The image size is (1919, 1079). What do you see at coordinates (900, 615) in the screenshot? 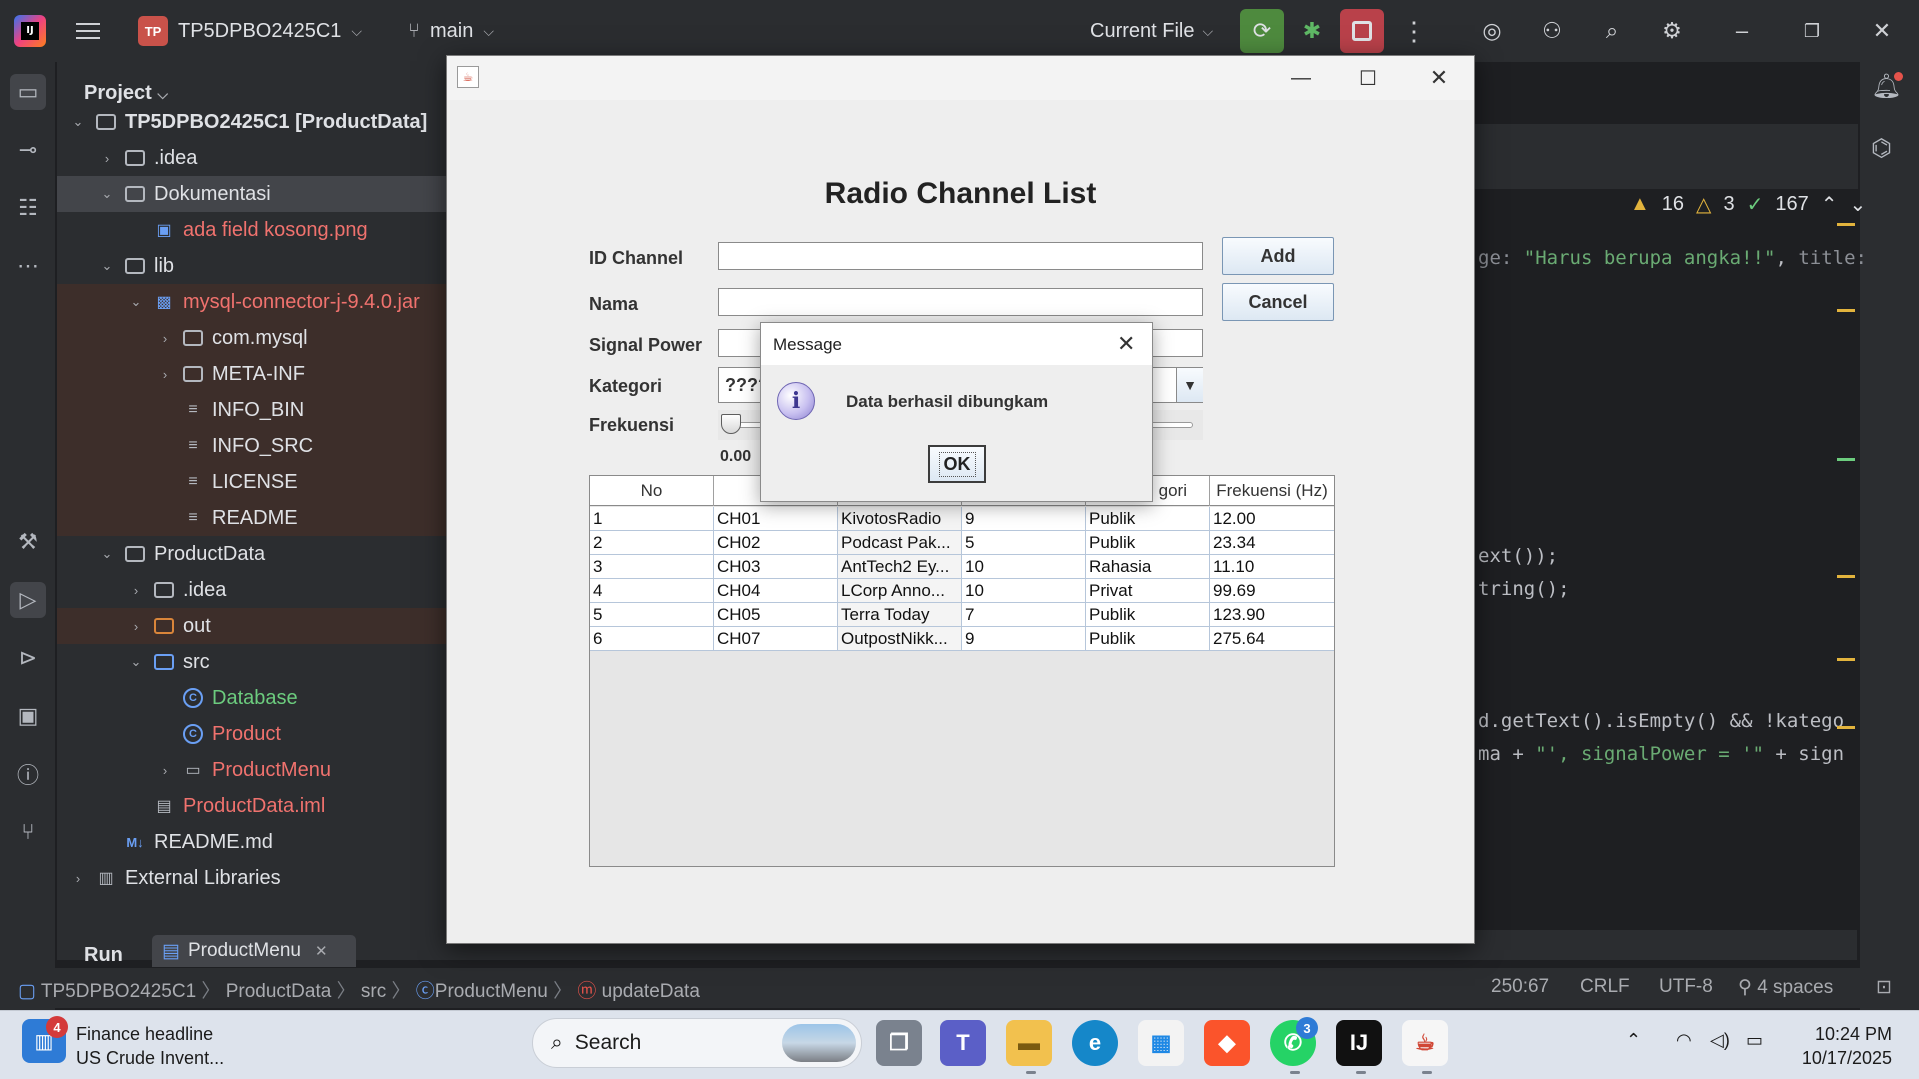
I see `table-cell: Terra Today` at bounding box center [900, 615].